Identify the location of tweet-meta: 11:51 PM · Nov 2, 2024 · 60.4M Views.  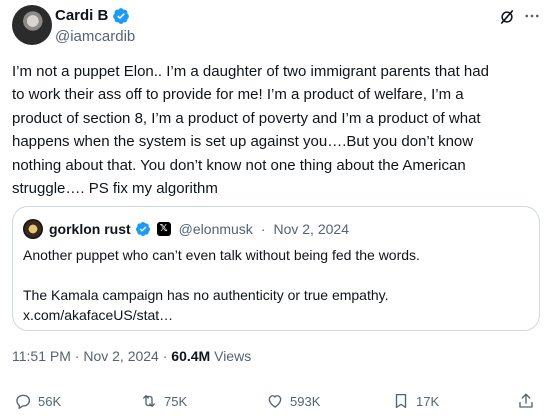
(131, 356).